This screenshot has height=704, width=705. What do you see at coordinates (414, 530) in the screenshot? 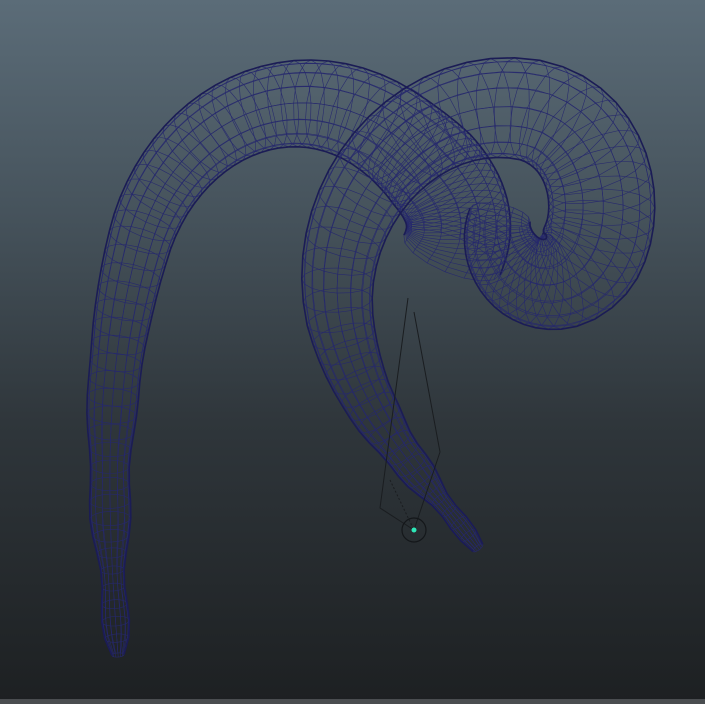
I see `pivot-point-icon` at bounding box center [414, 530].